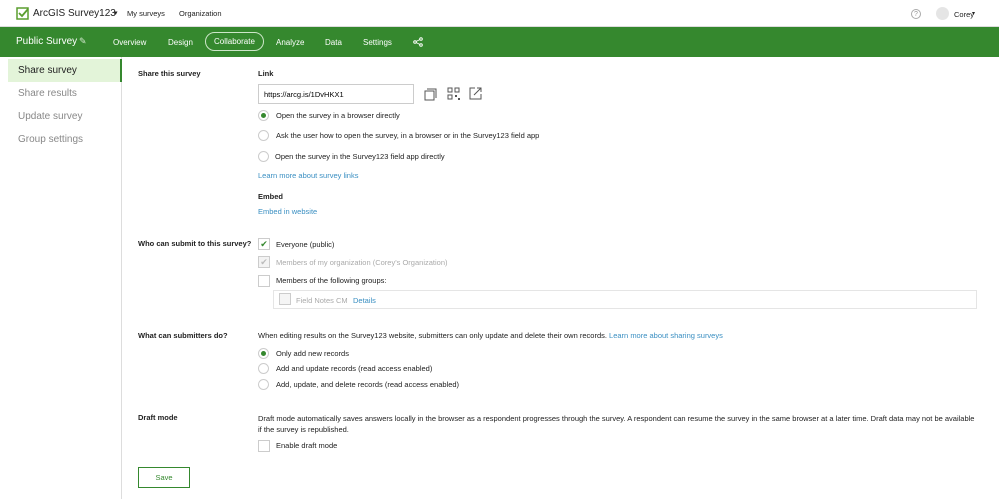 The width and height of the screenshot is (999, 499). Describe the element at coordinates (285, 299) in the screenshot. I see `checkbox-group-field-notes` at that location.